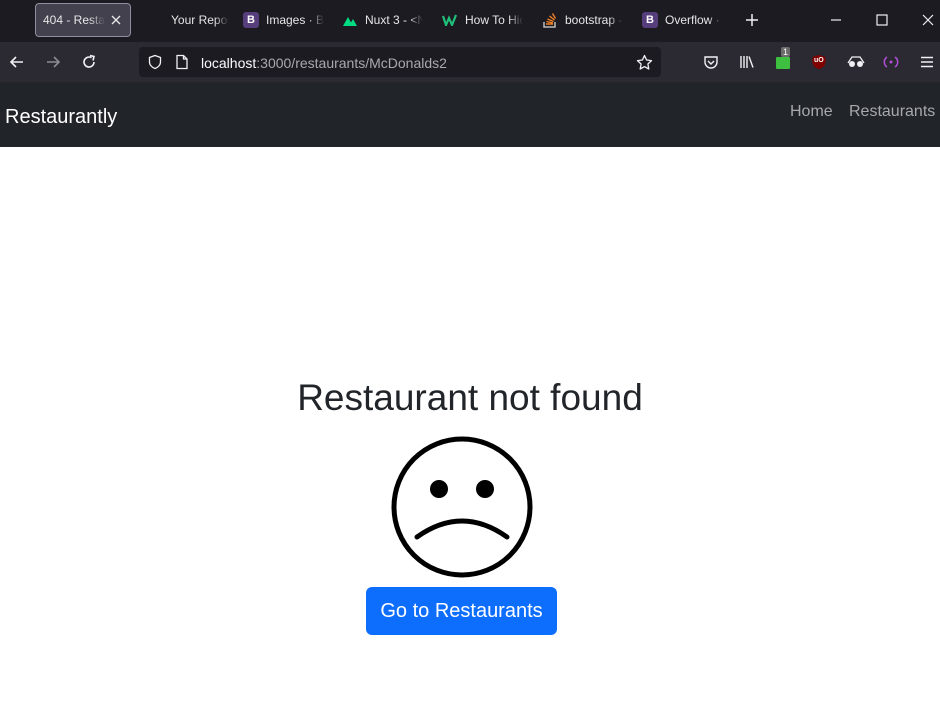 This screenshot has height=717, width=940. I want to click on tab-label: Overflow · Bootstrap, so click(694, 20).